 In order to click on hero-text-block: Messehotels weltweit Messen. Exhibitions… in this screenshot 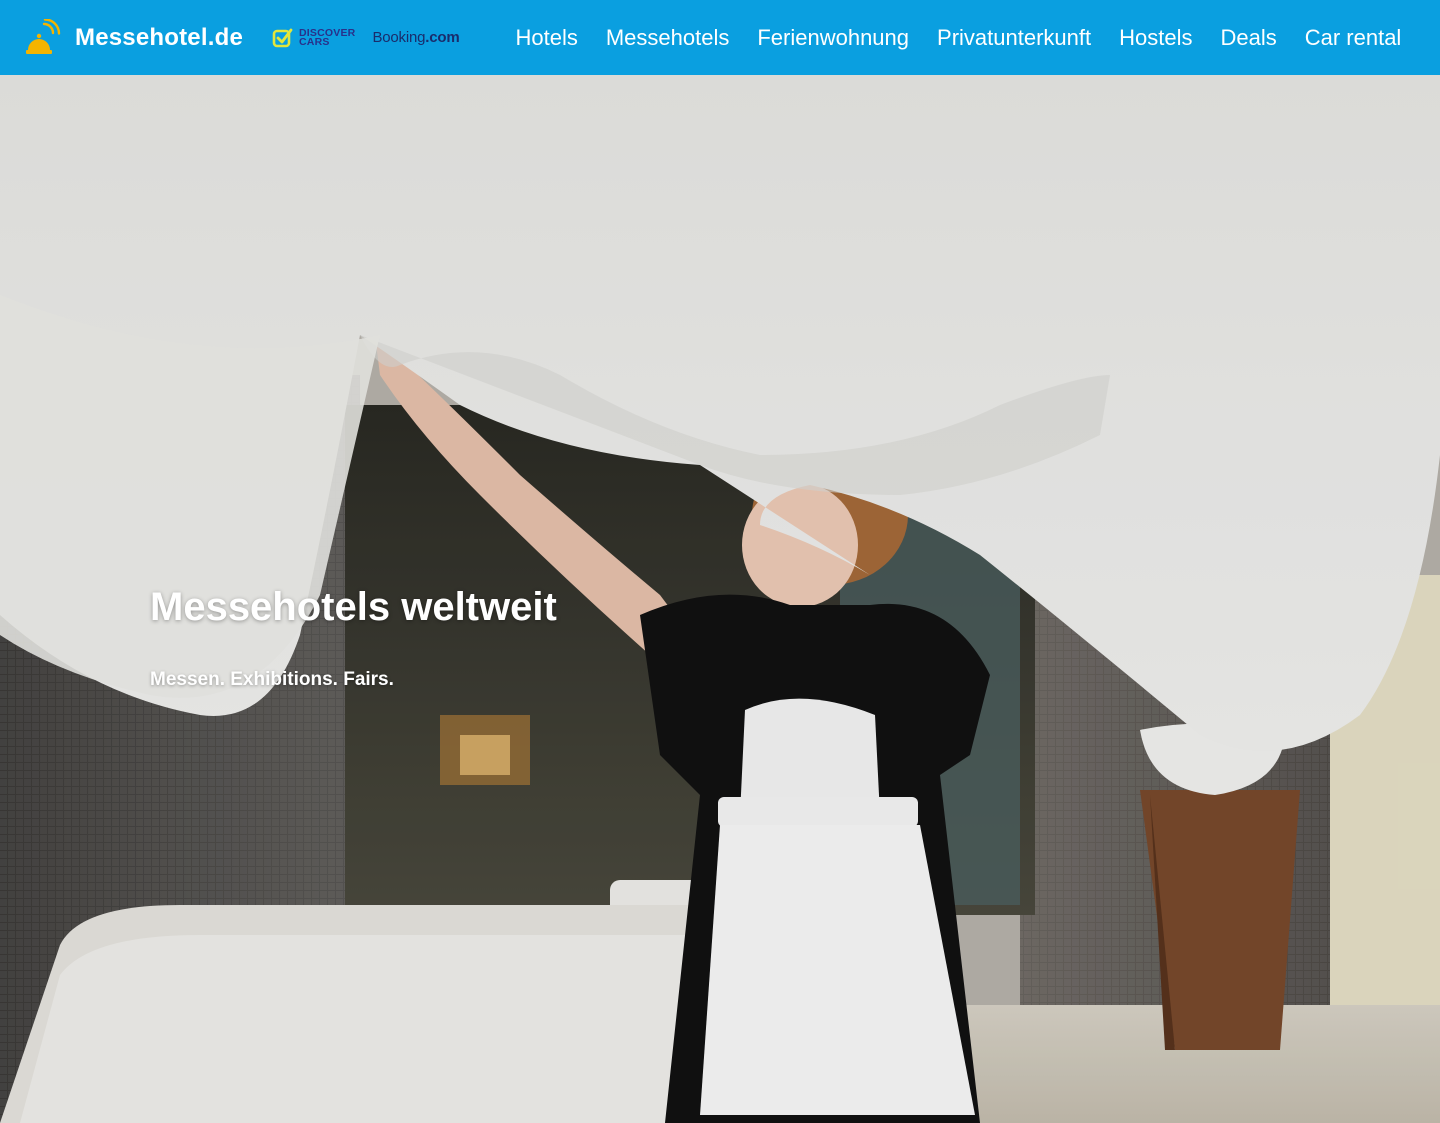, I will do `click(353, 637)`.